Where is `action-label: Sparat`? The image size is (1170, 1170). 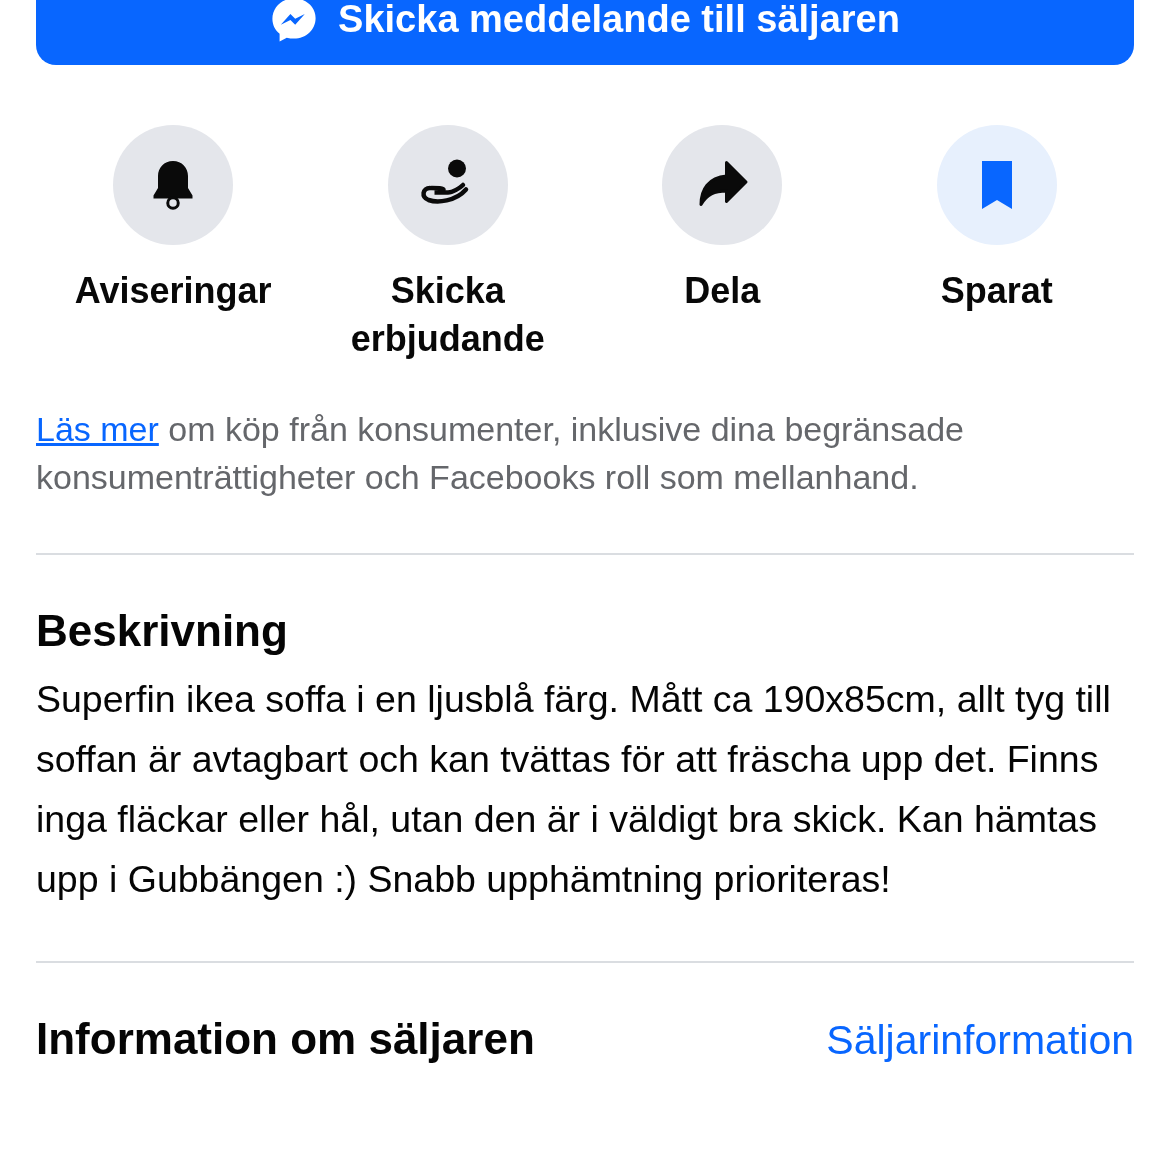
action-label: Sparat is located at coordinates (996, 291).